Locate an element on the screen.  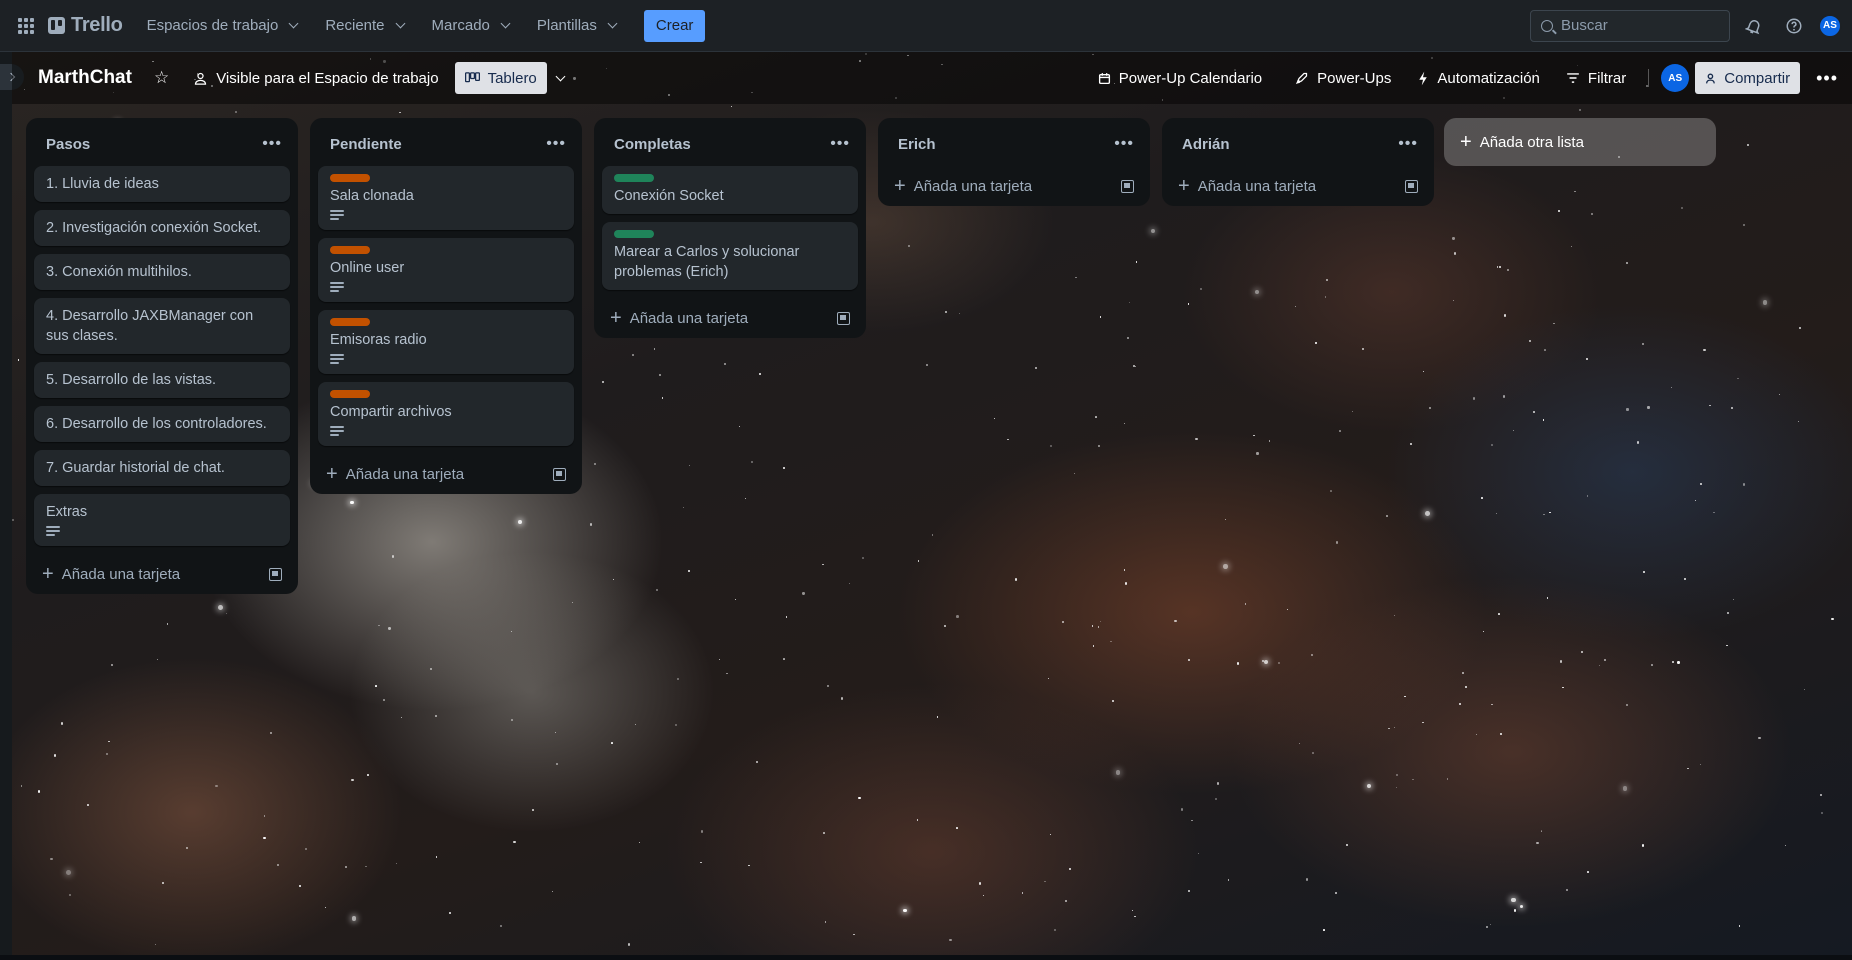
star-icon: ☆ is located at coordinates (161, 78).